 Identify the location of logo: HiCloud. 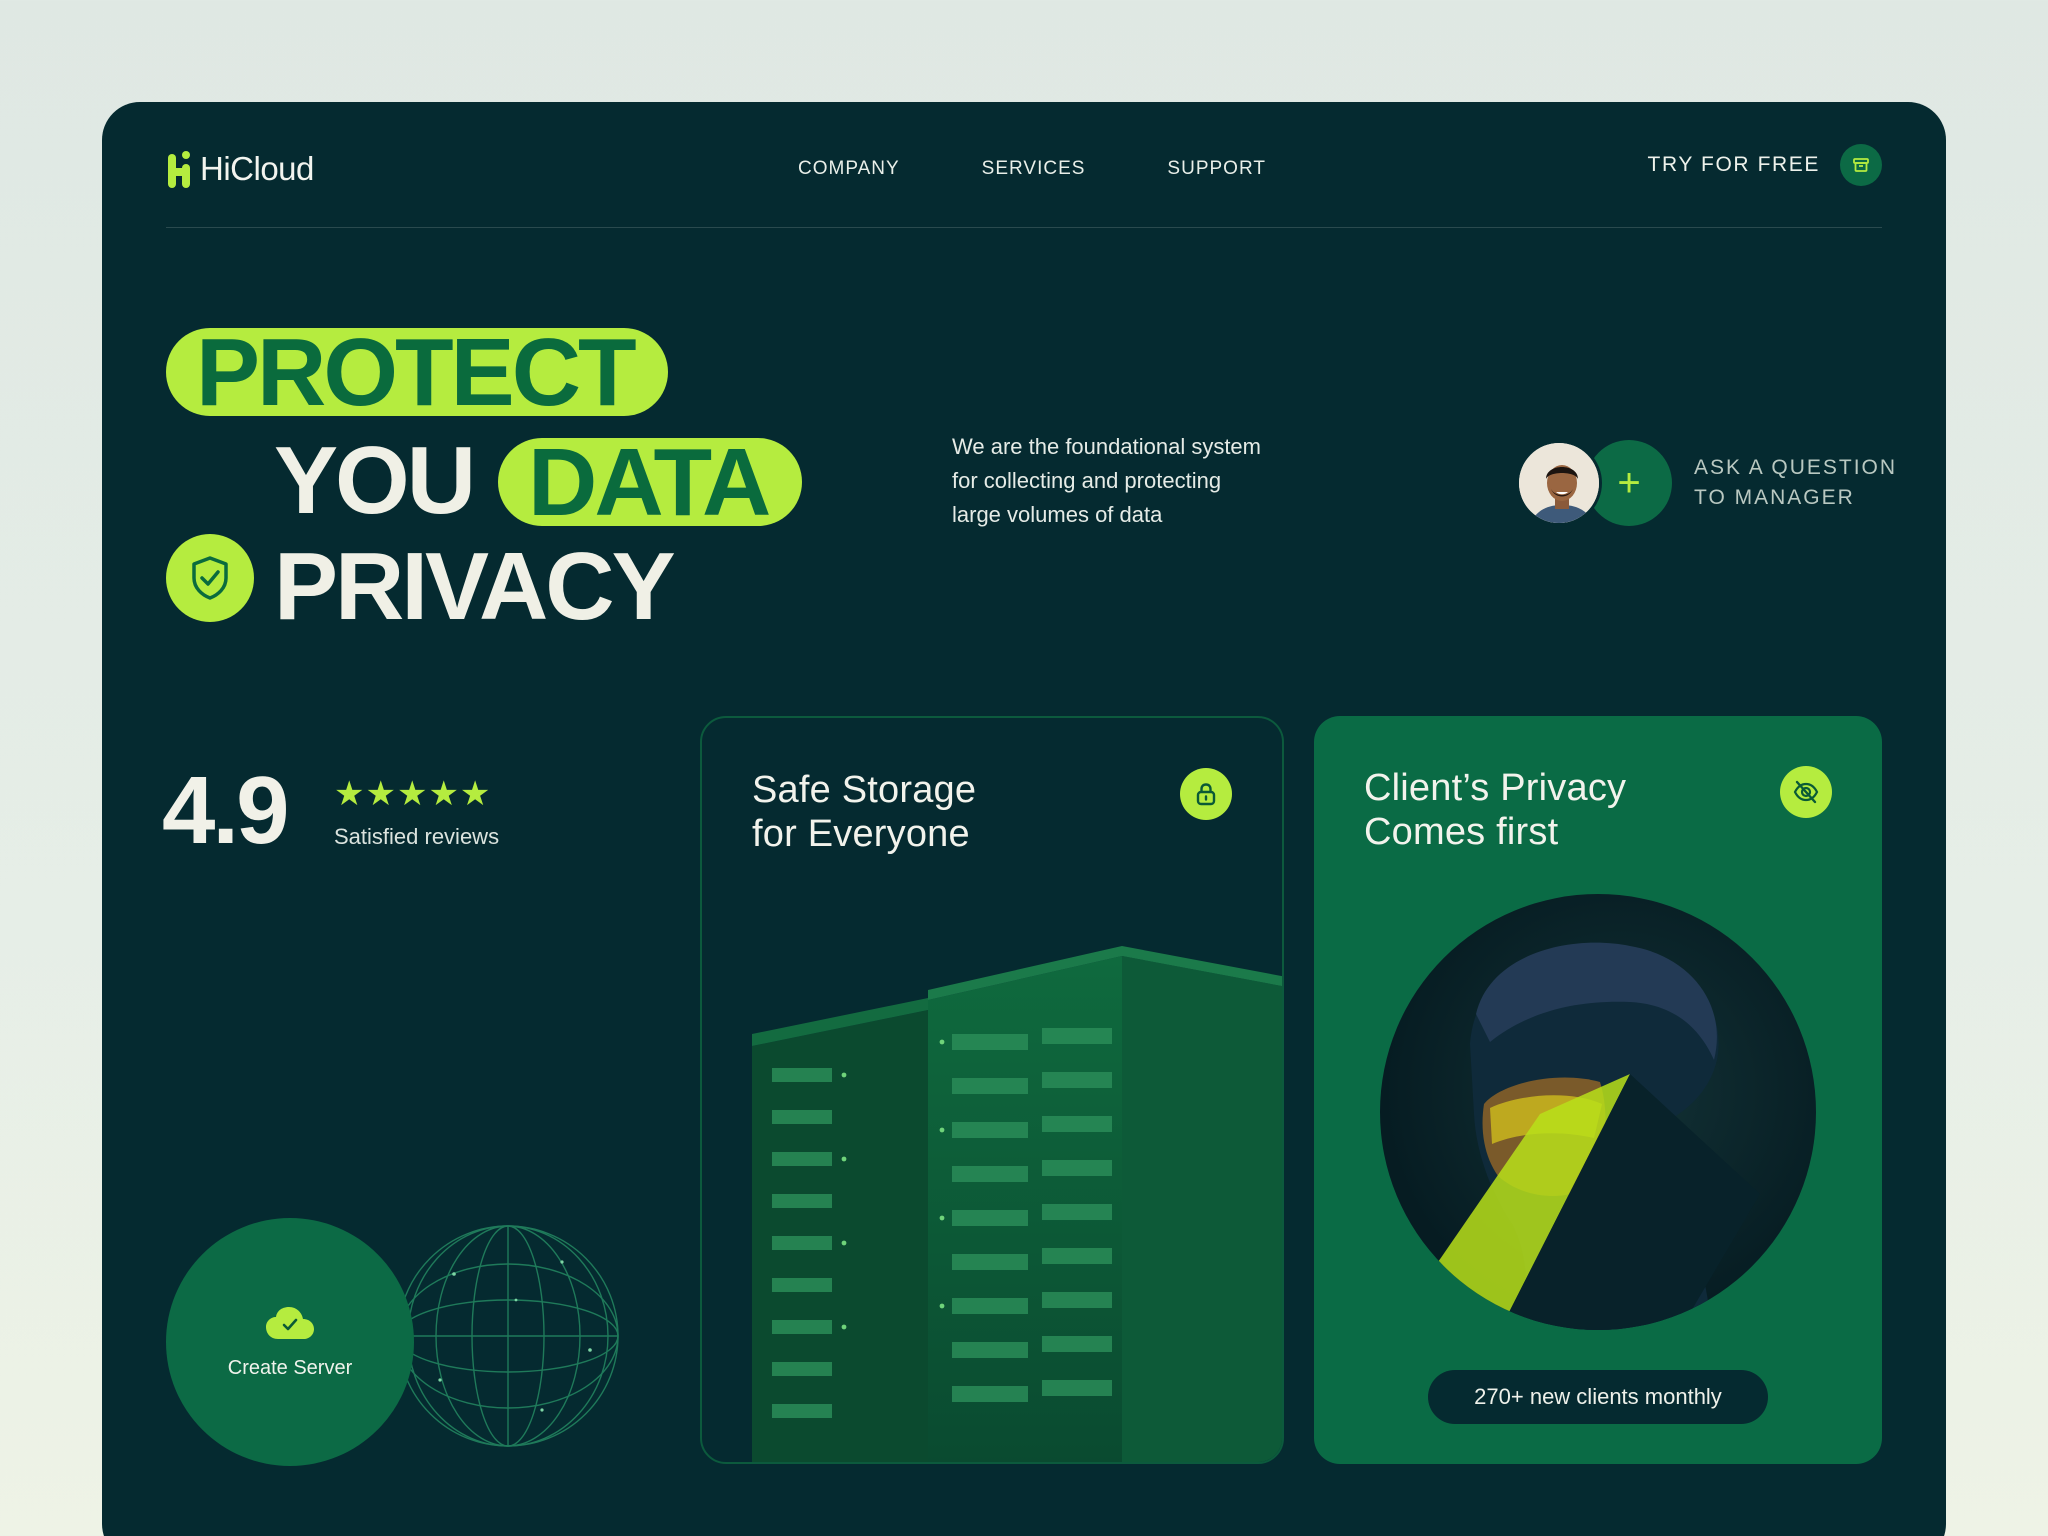
(240, 169).